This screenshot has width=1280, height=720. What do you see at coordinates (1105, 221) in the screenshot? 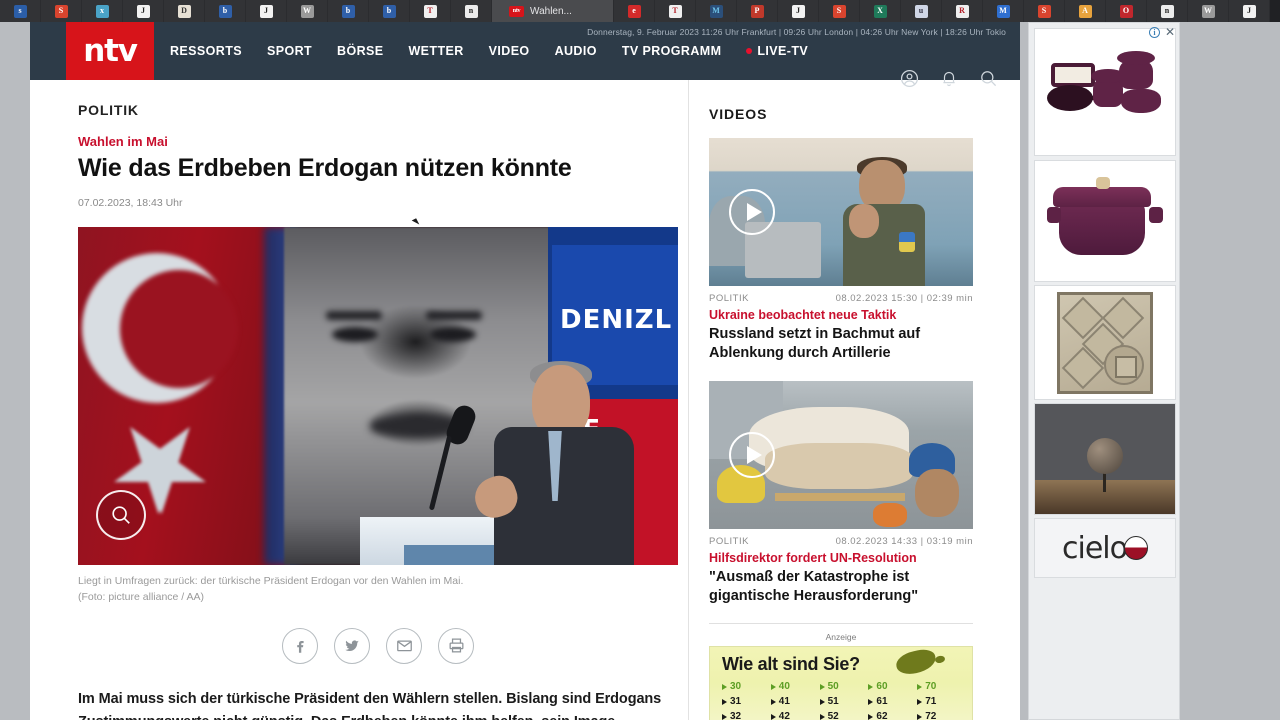
I see `dutch-oven-ad` at bounding box center [1105, 221].